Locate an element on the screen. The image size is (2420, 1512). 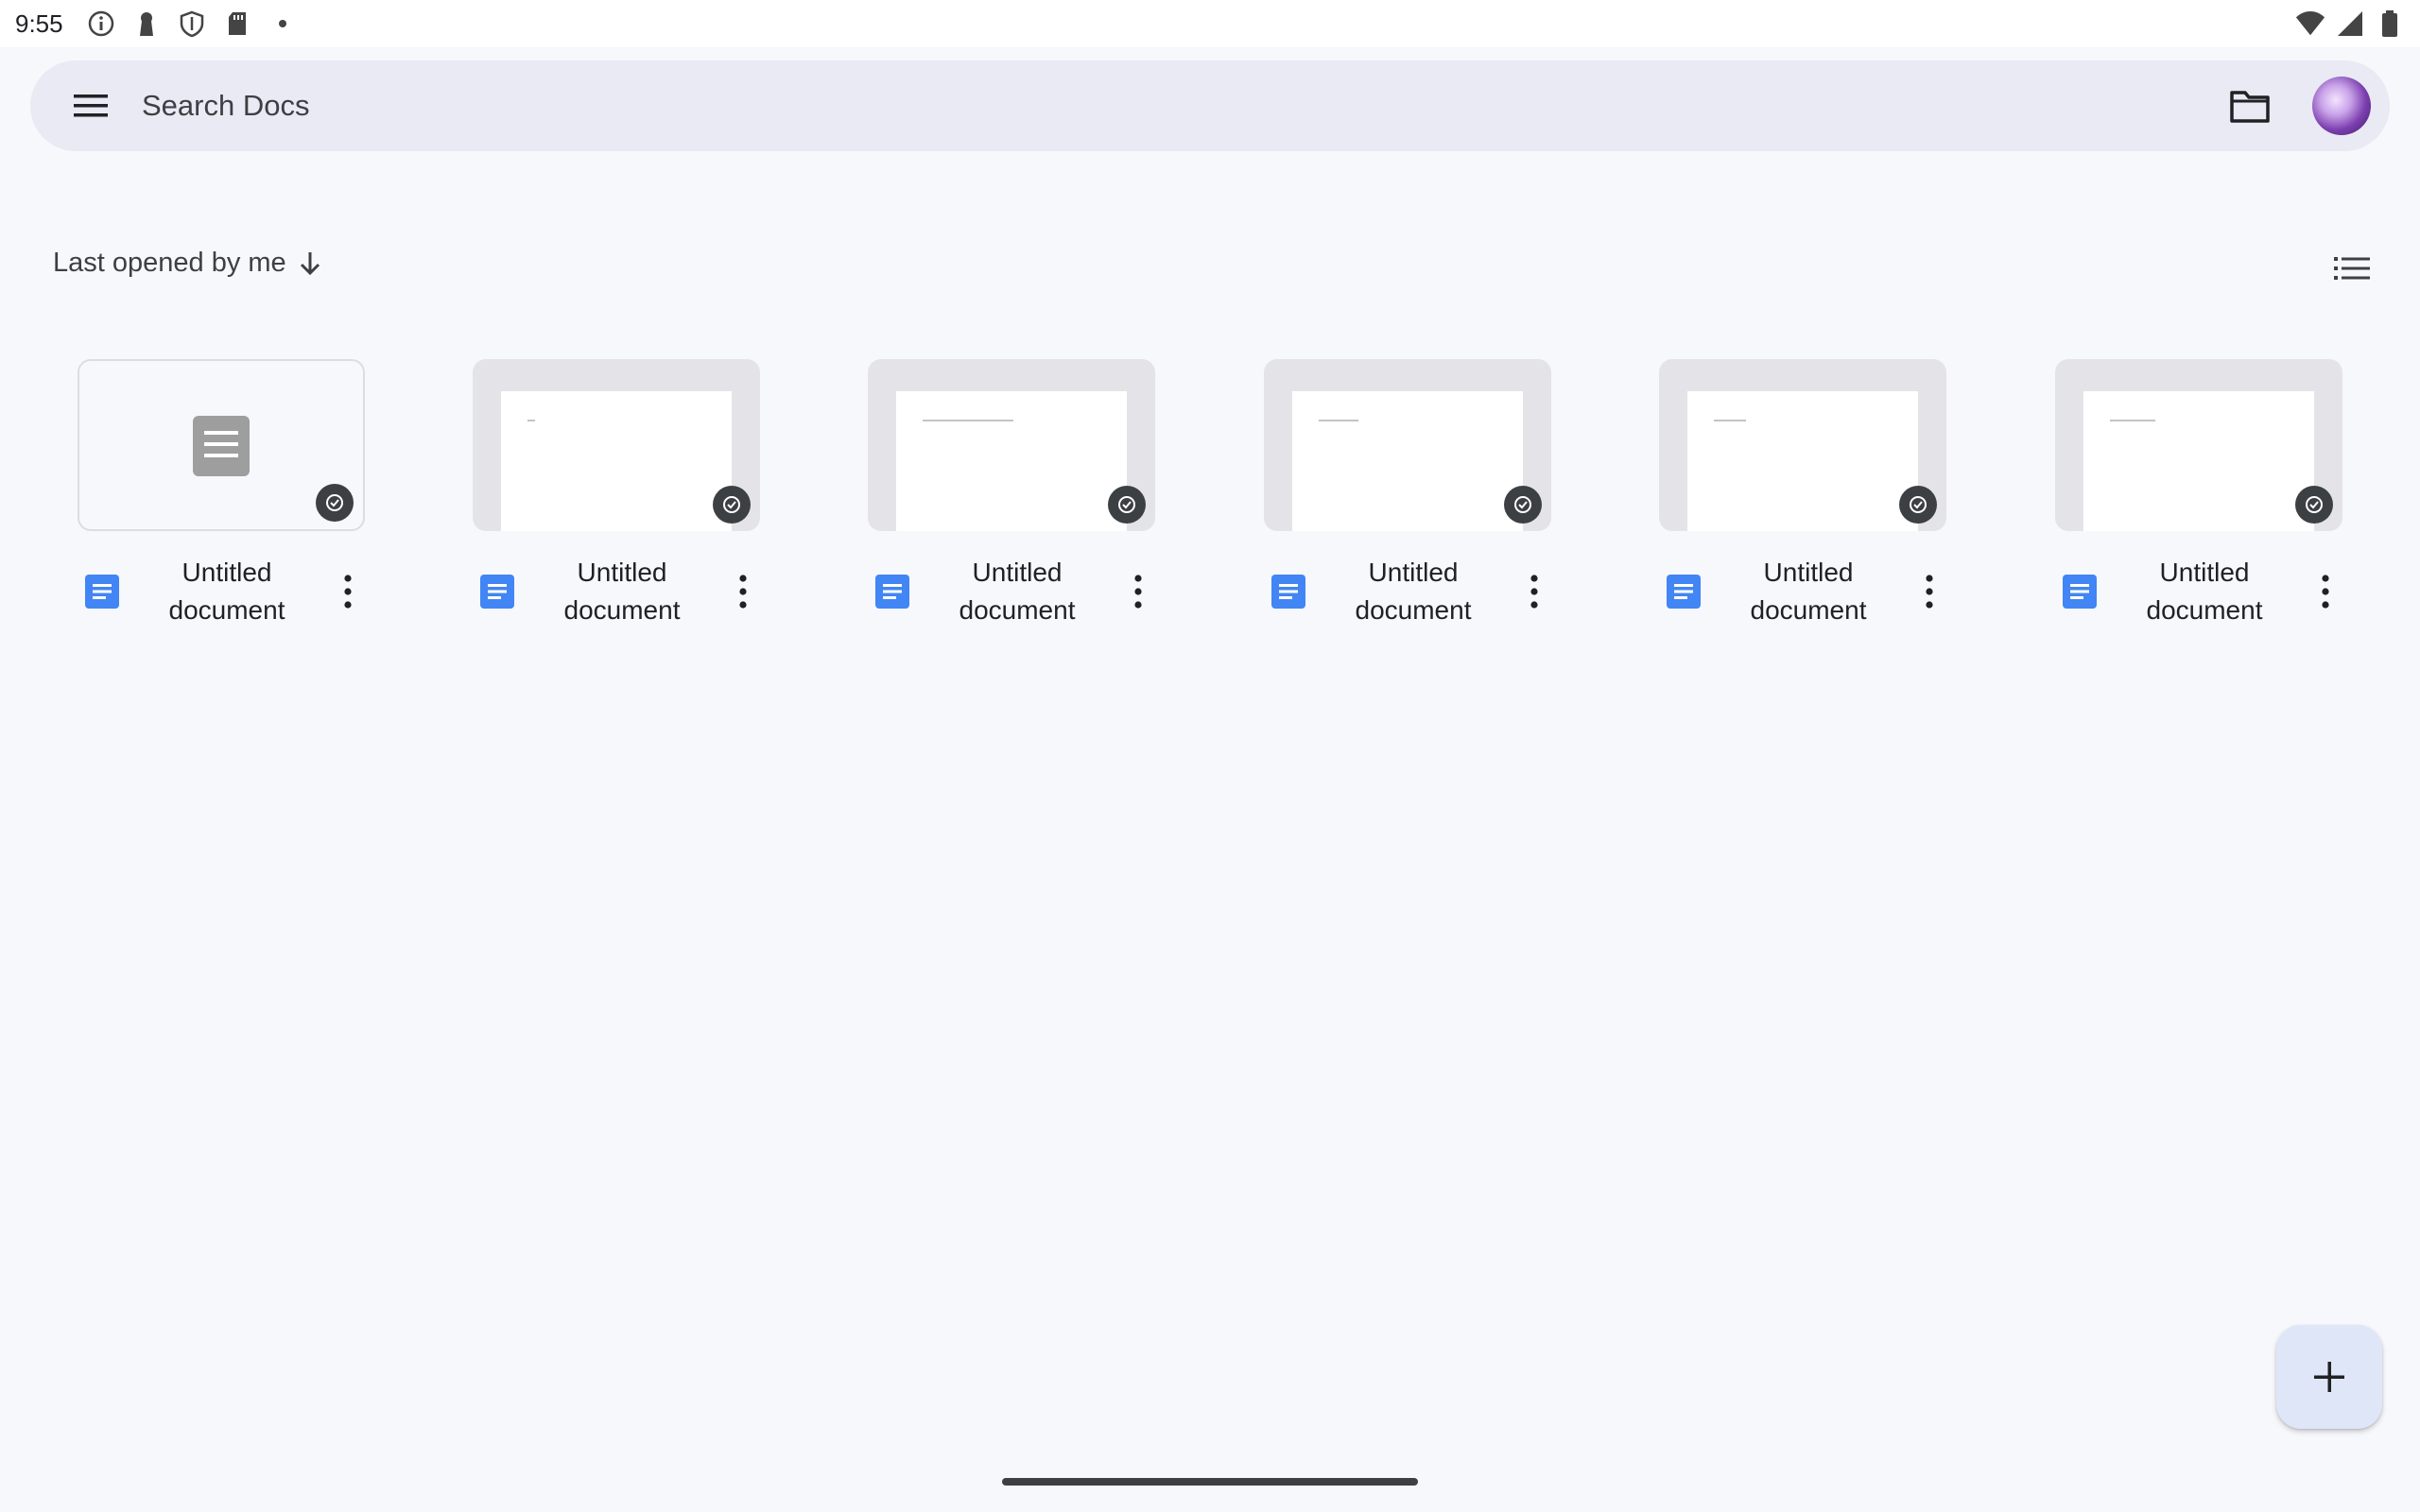
search-bar: Search Docs is located at coordinates (1210, 105).